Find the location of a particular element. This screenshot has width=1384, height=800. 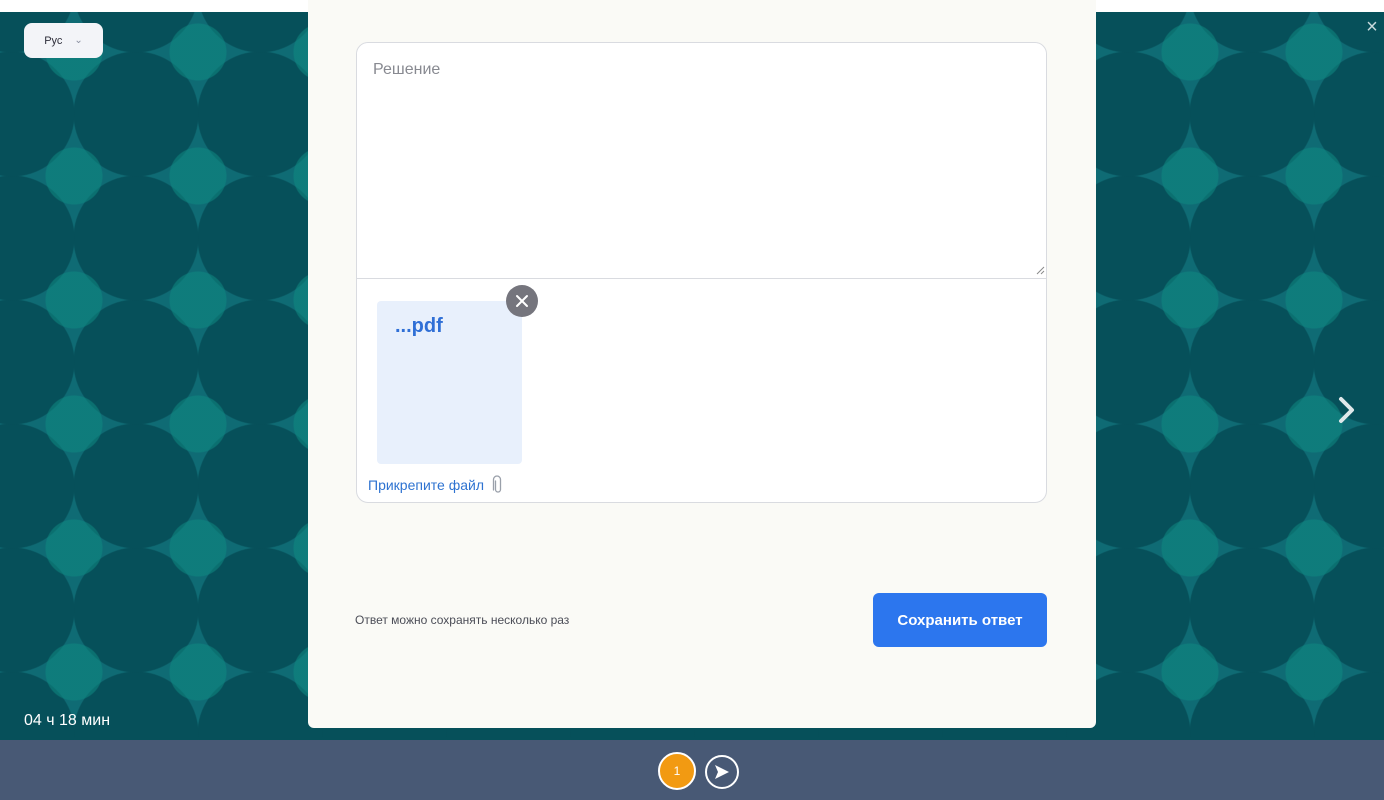

attached-file-tile: ...pdf is located at coordinates (449, 382).